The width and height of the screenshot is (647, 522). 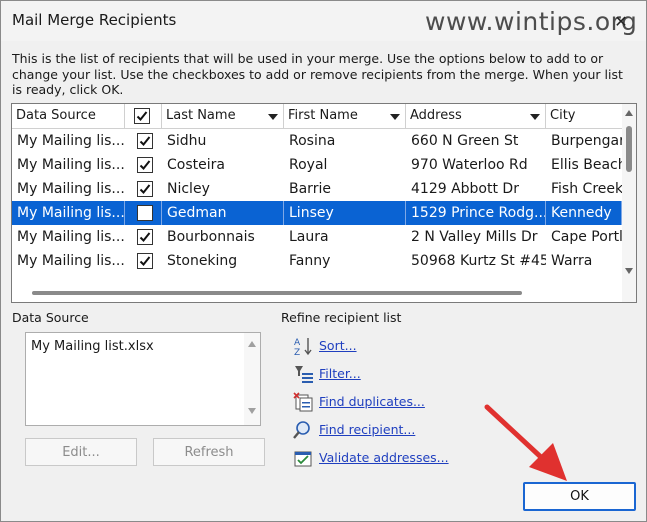 I want to click on data-source-item: My Mailing list.xlsx, so click(x=92, y=346).